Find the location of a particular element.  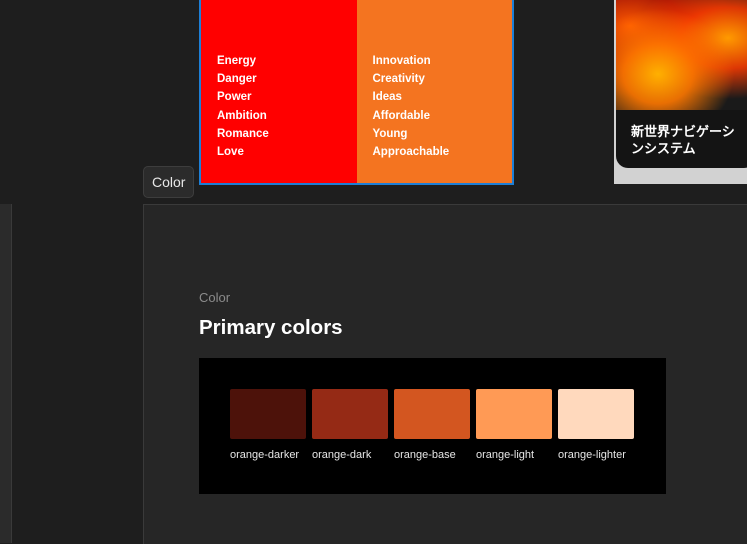

swatch-orange-base: orange-base is located at coordinates (432, 425).